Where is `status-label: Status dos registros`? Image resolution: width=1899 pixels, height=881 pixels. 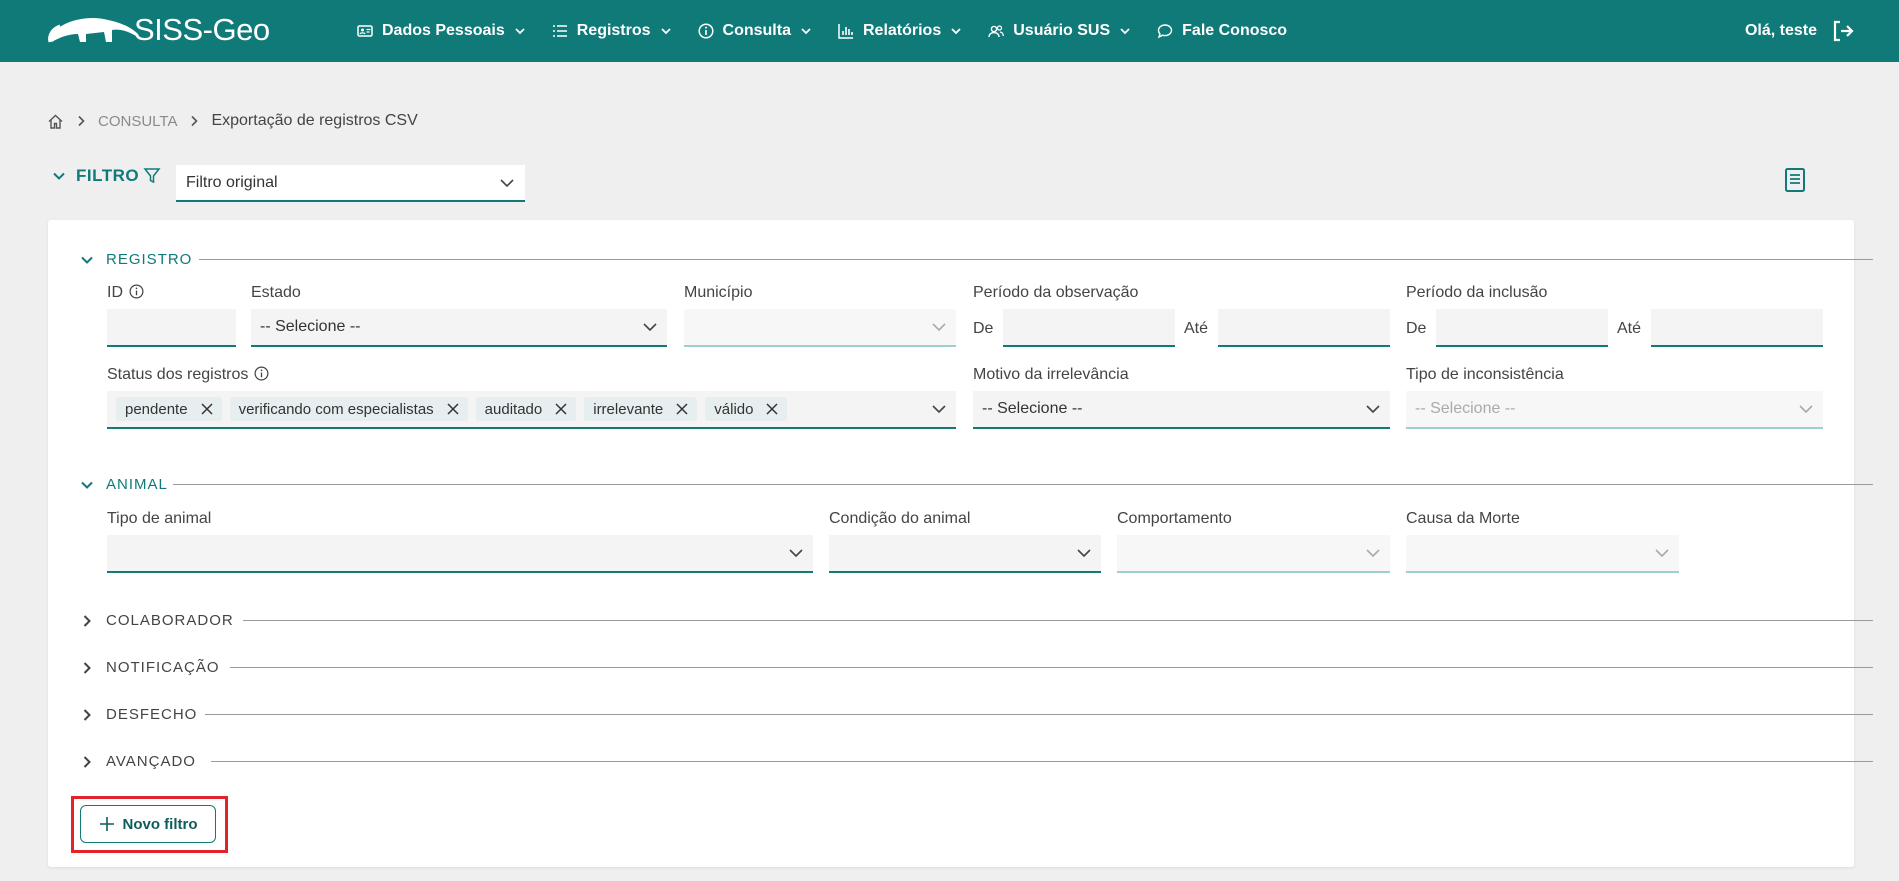 status-label: Status dos registros is located at coordinates (188, 375).